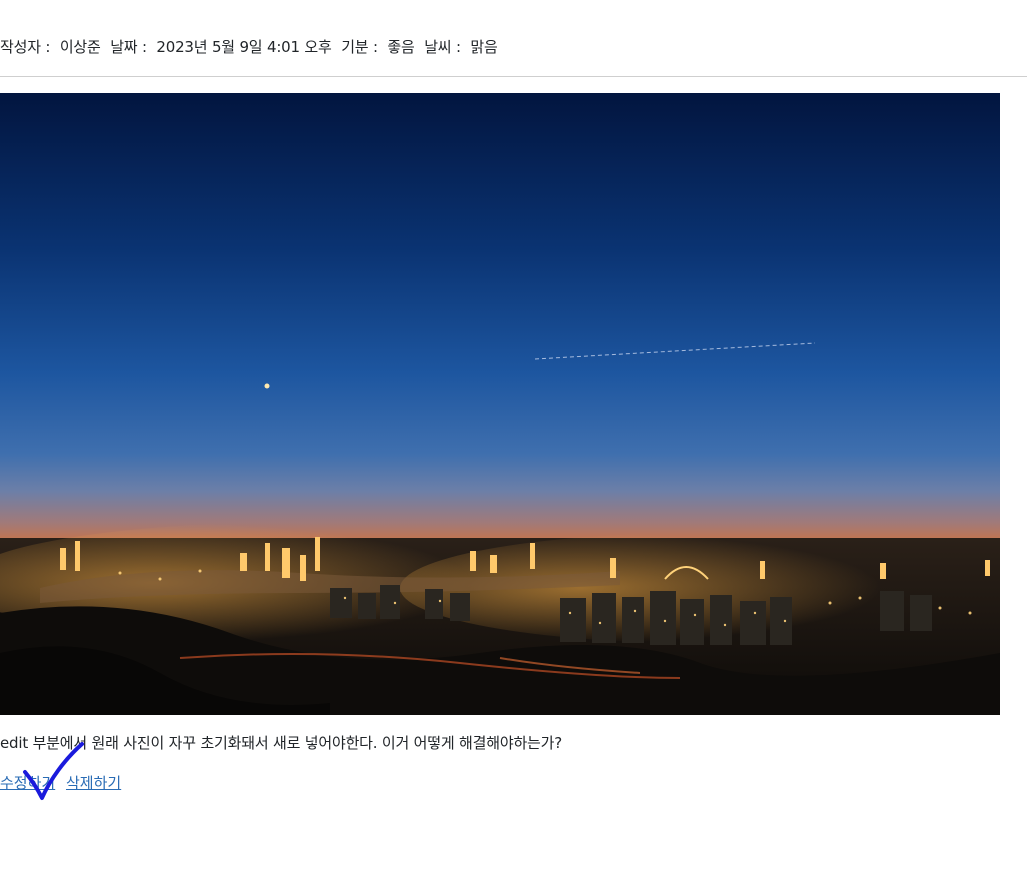 The height and width of the screenshot is (884, 1027). I want to click on edit-link: 수정하기, so click(27, 783).